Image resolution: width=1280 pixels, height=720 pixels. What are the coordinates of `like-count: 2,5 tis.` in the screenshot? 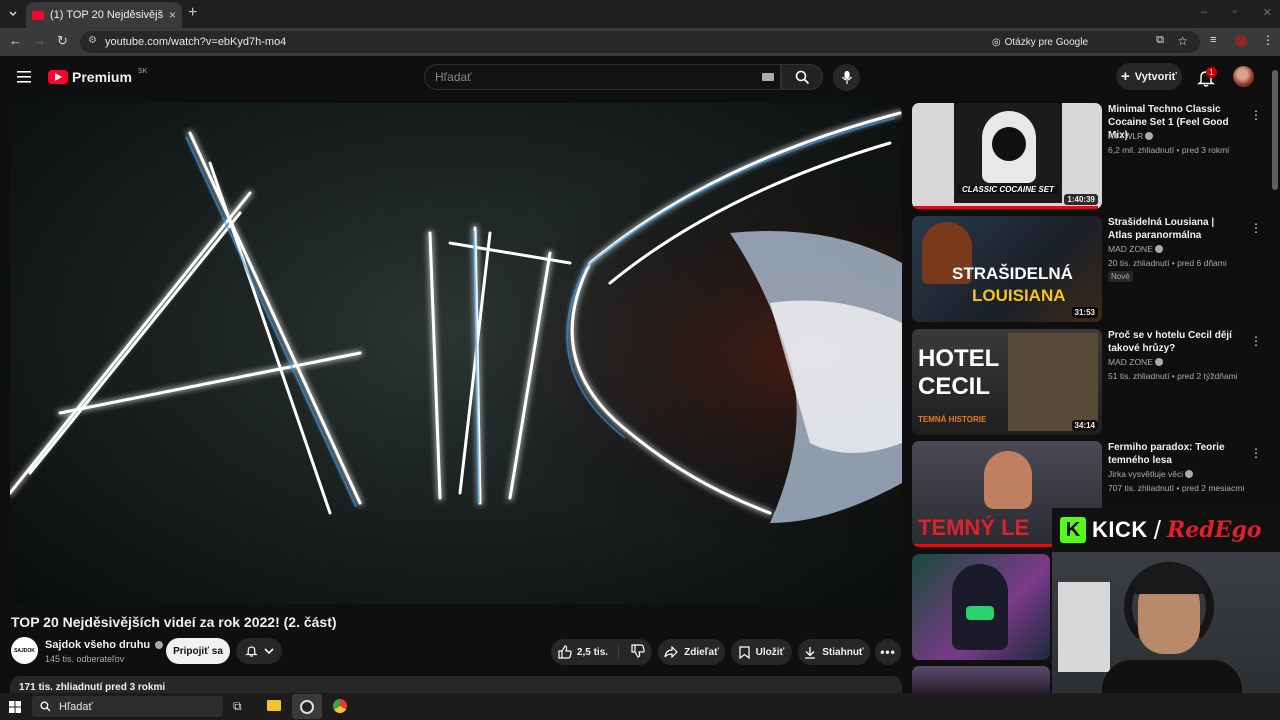 It's located at (592, 652).